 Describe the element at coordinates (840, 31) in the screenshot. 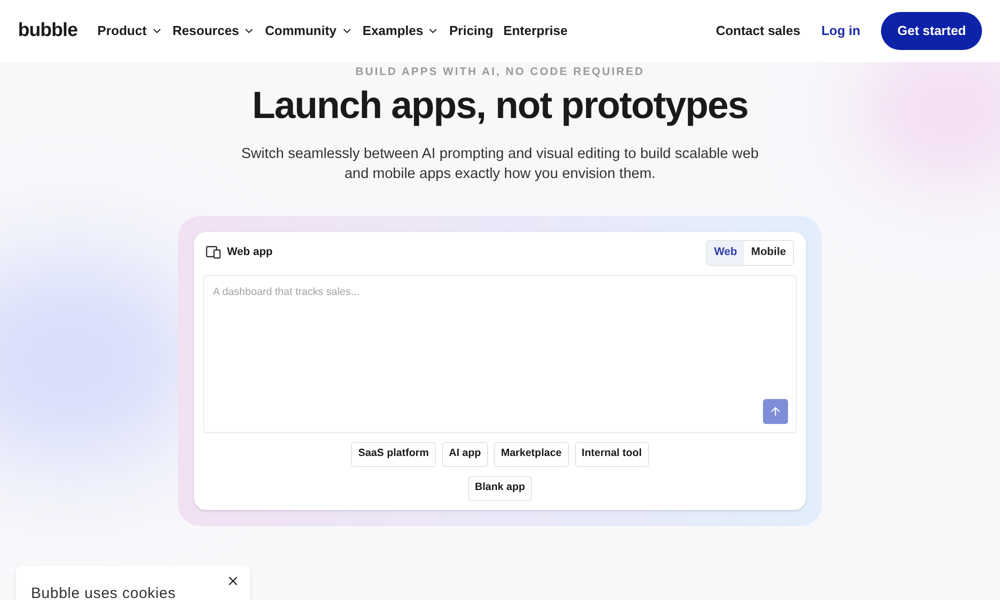

I see `login-link: Log in` at that location.